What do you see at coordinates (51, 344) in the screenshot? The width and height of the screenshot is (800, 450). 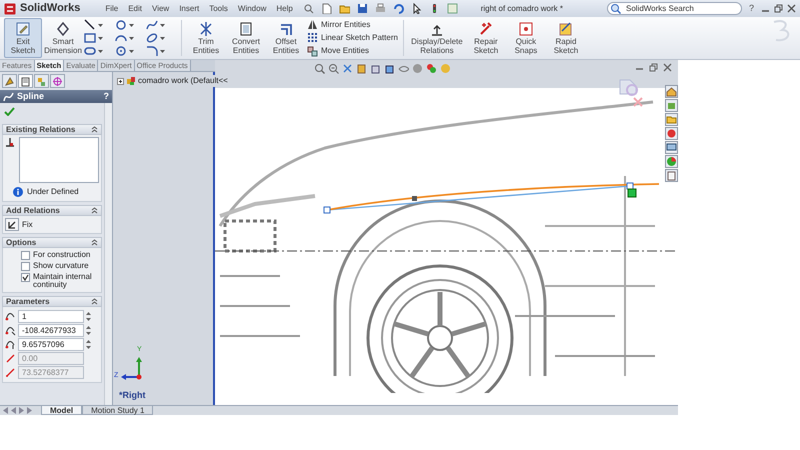 I see `number-field: 9.65757096` at bounding box center [51, 344].